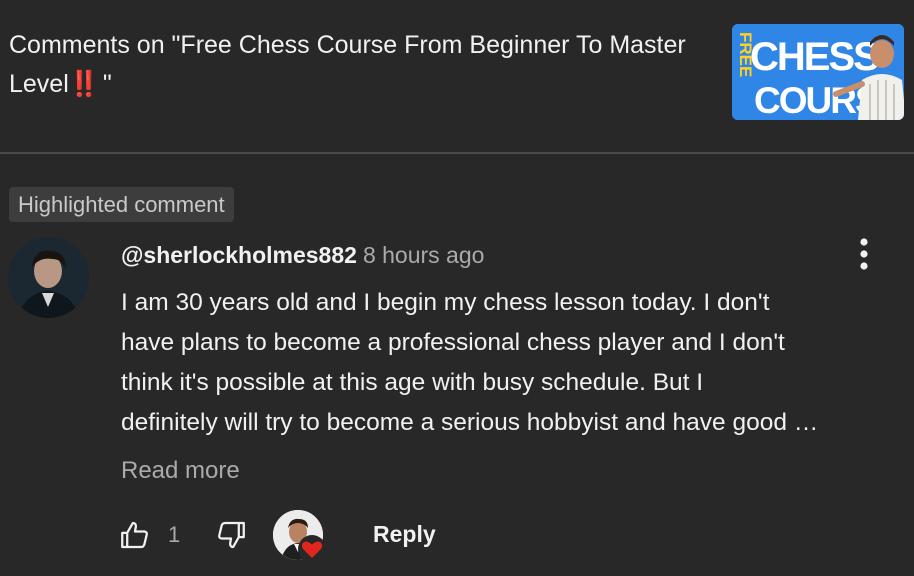 This screenshot has height=576, width=914. I want to click on thumbnail-graphic: FREE CHESS COURS, so click(818, 72).